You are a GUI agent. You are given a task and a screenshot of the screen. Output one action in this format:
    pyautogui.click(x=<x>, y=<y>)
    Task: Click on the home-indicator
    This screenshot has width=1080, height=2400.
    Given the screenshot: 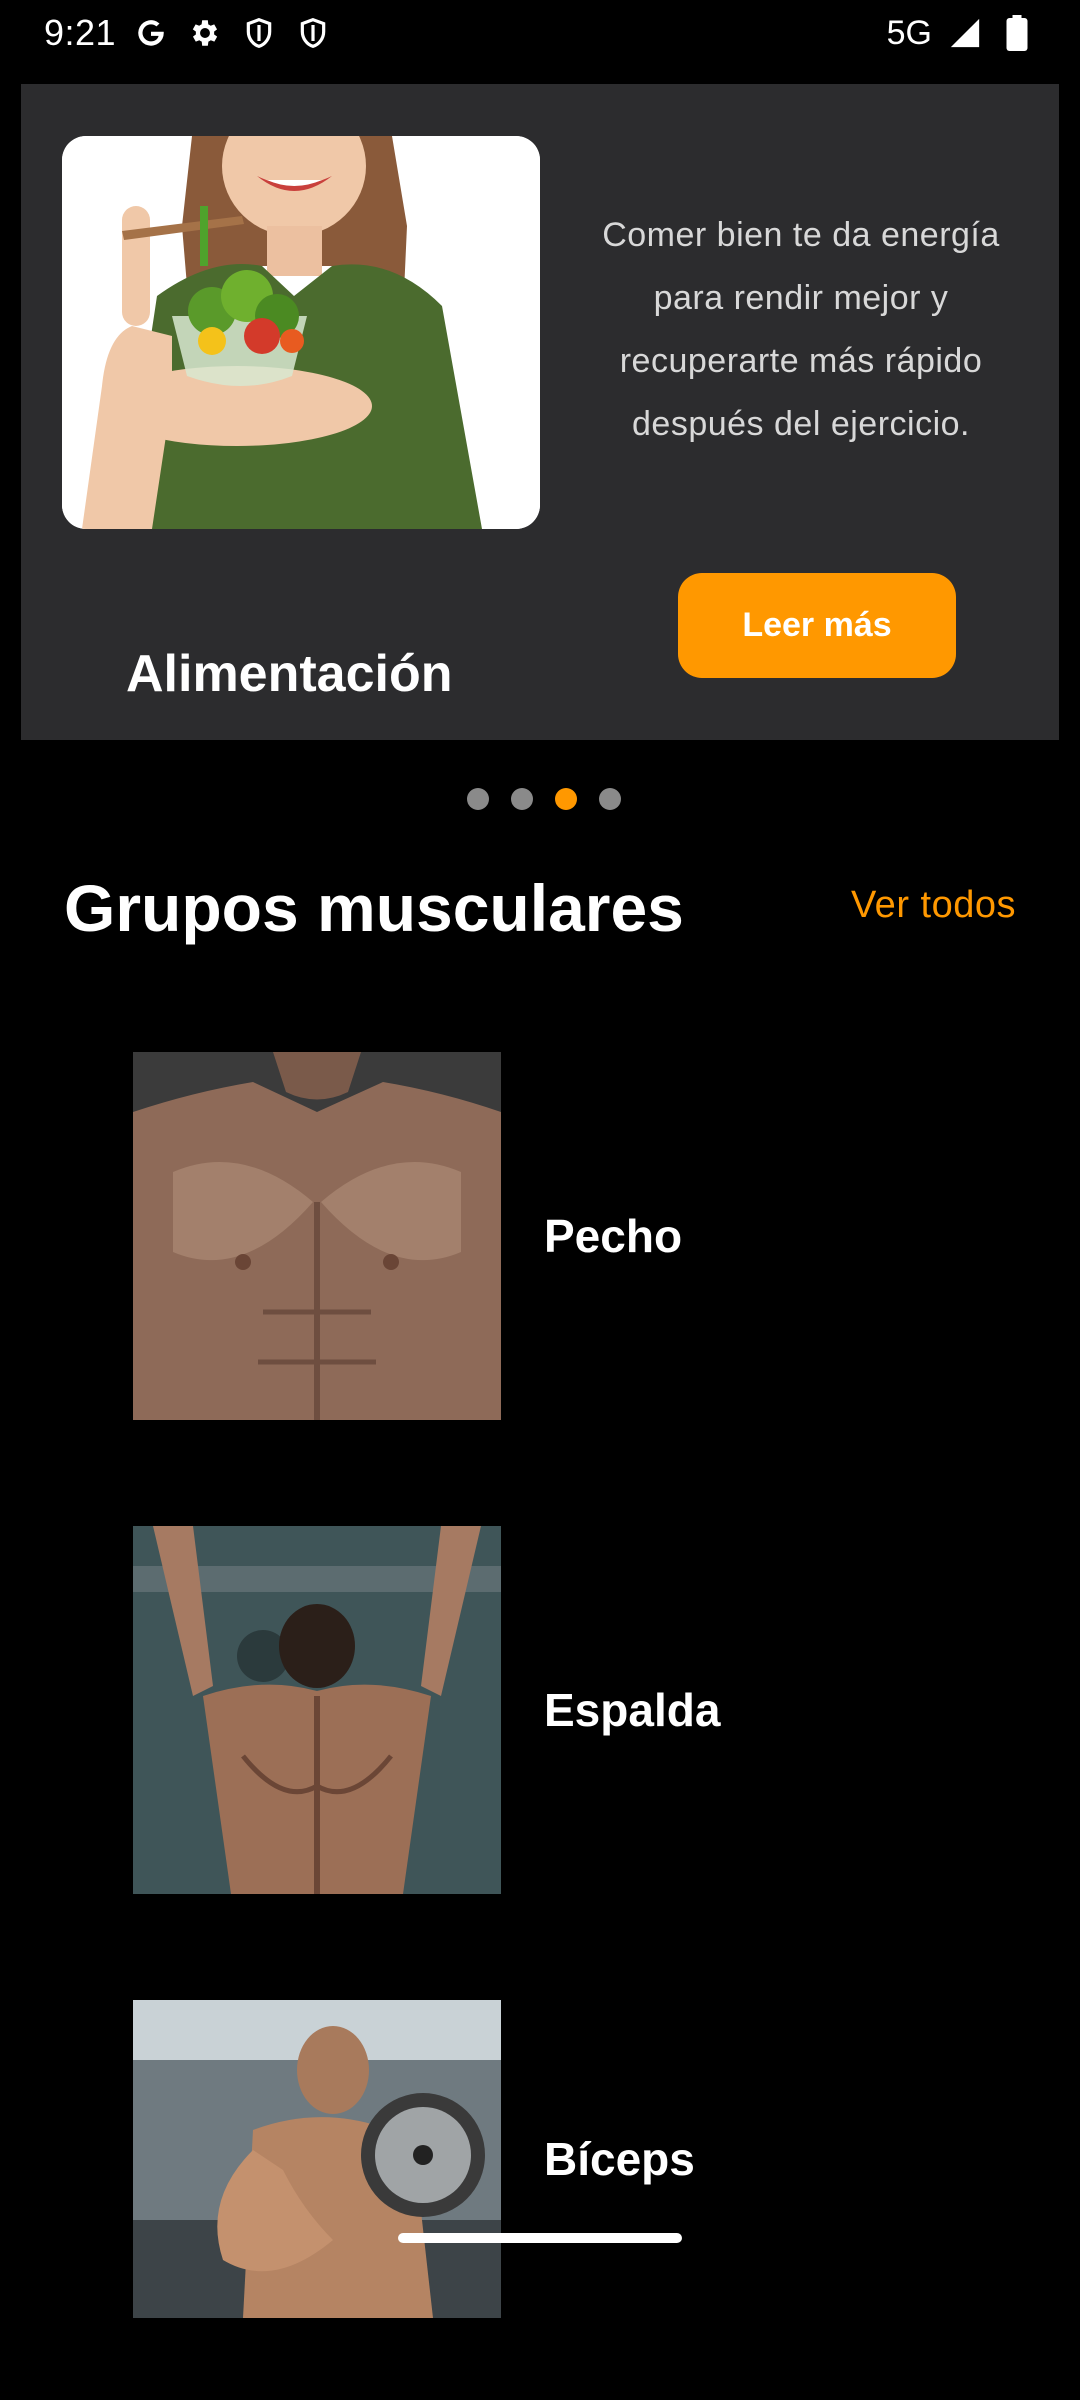 What is the action you would take?
    pyautogui.click(x=540, y=2238)
    